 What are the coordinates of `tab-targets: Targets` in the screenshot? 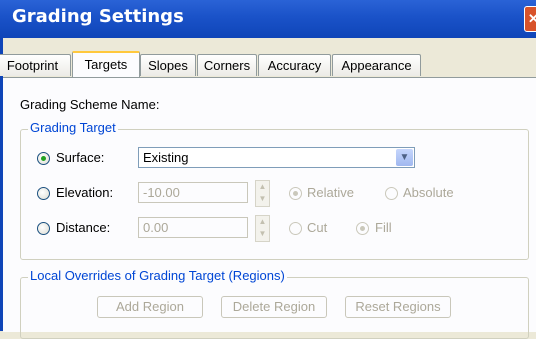 It's located at (106, 64).